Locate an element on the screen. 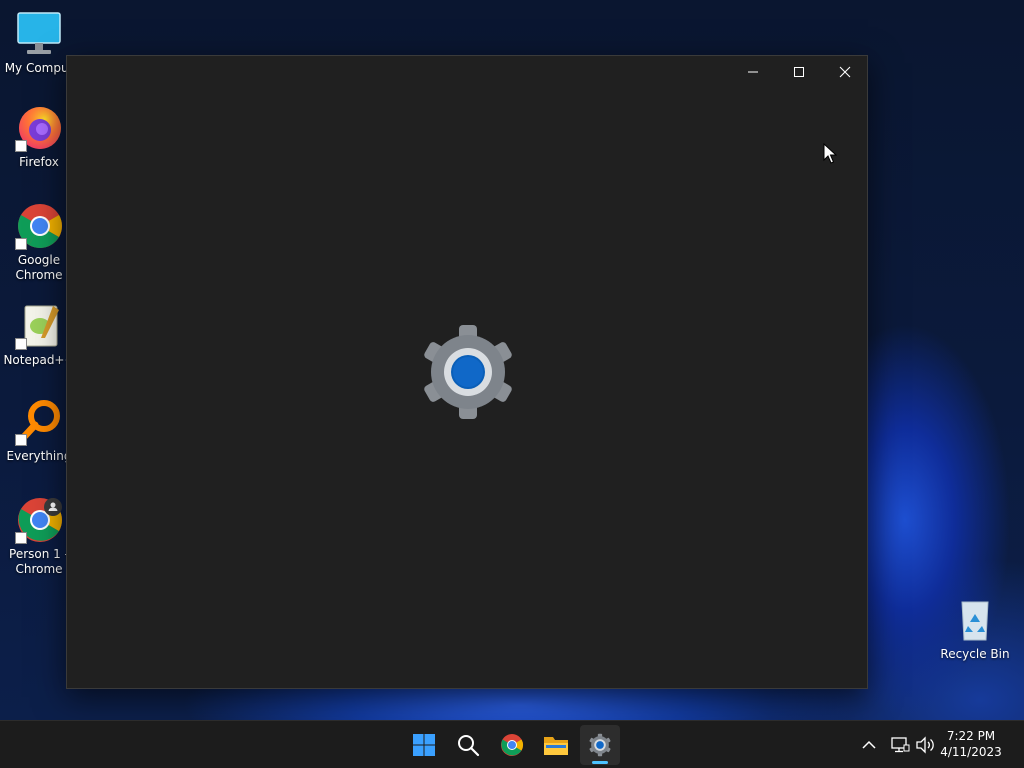  chevron-up-icon is located at coordinates (869, 744).